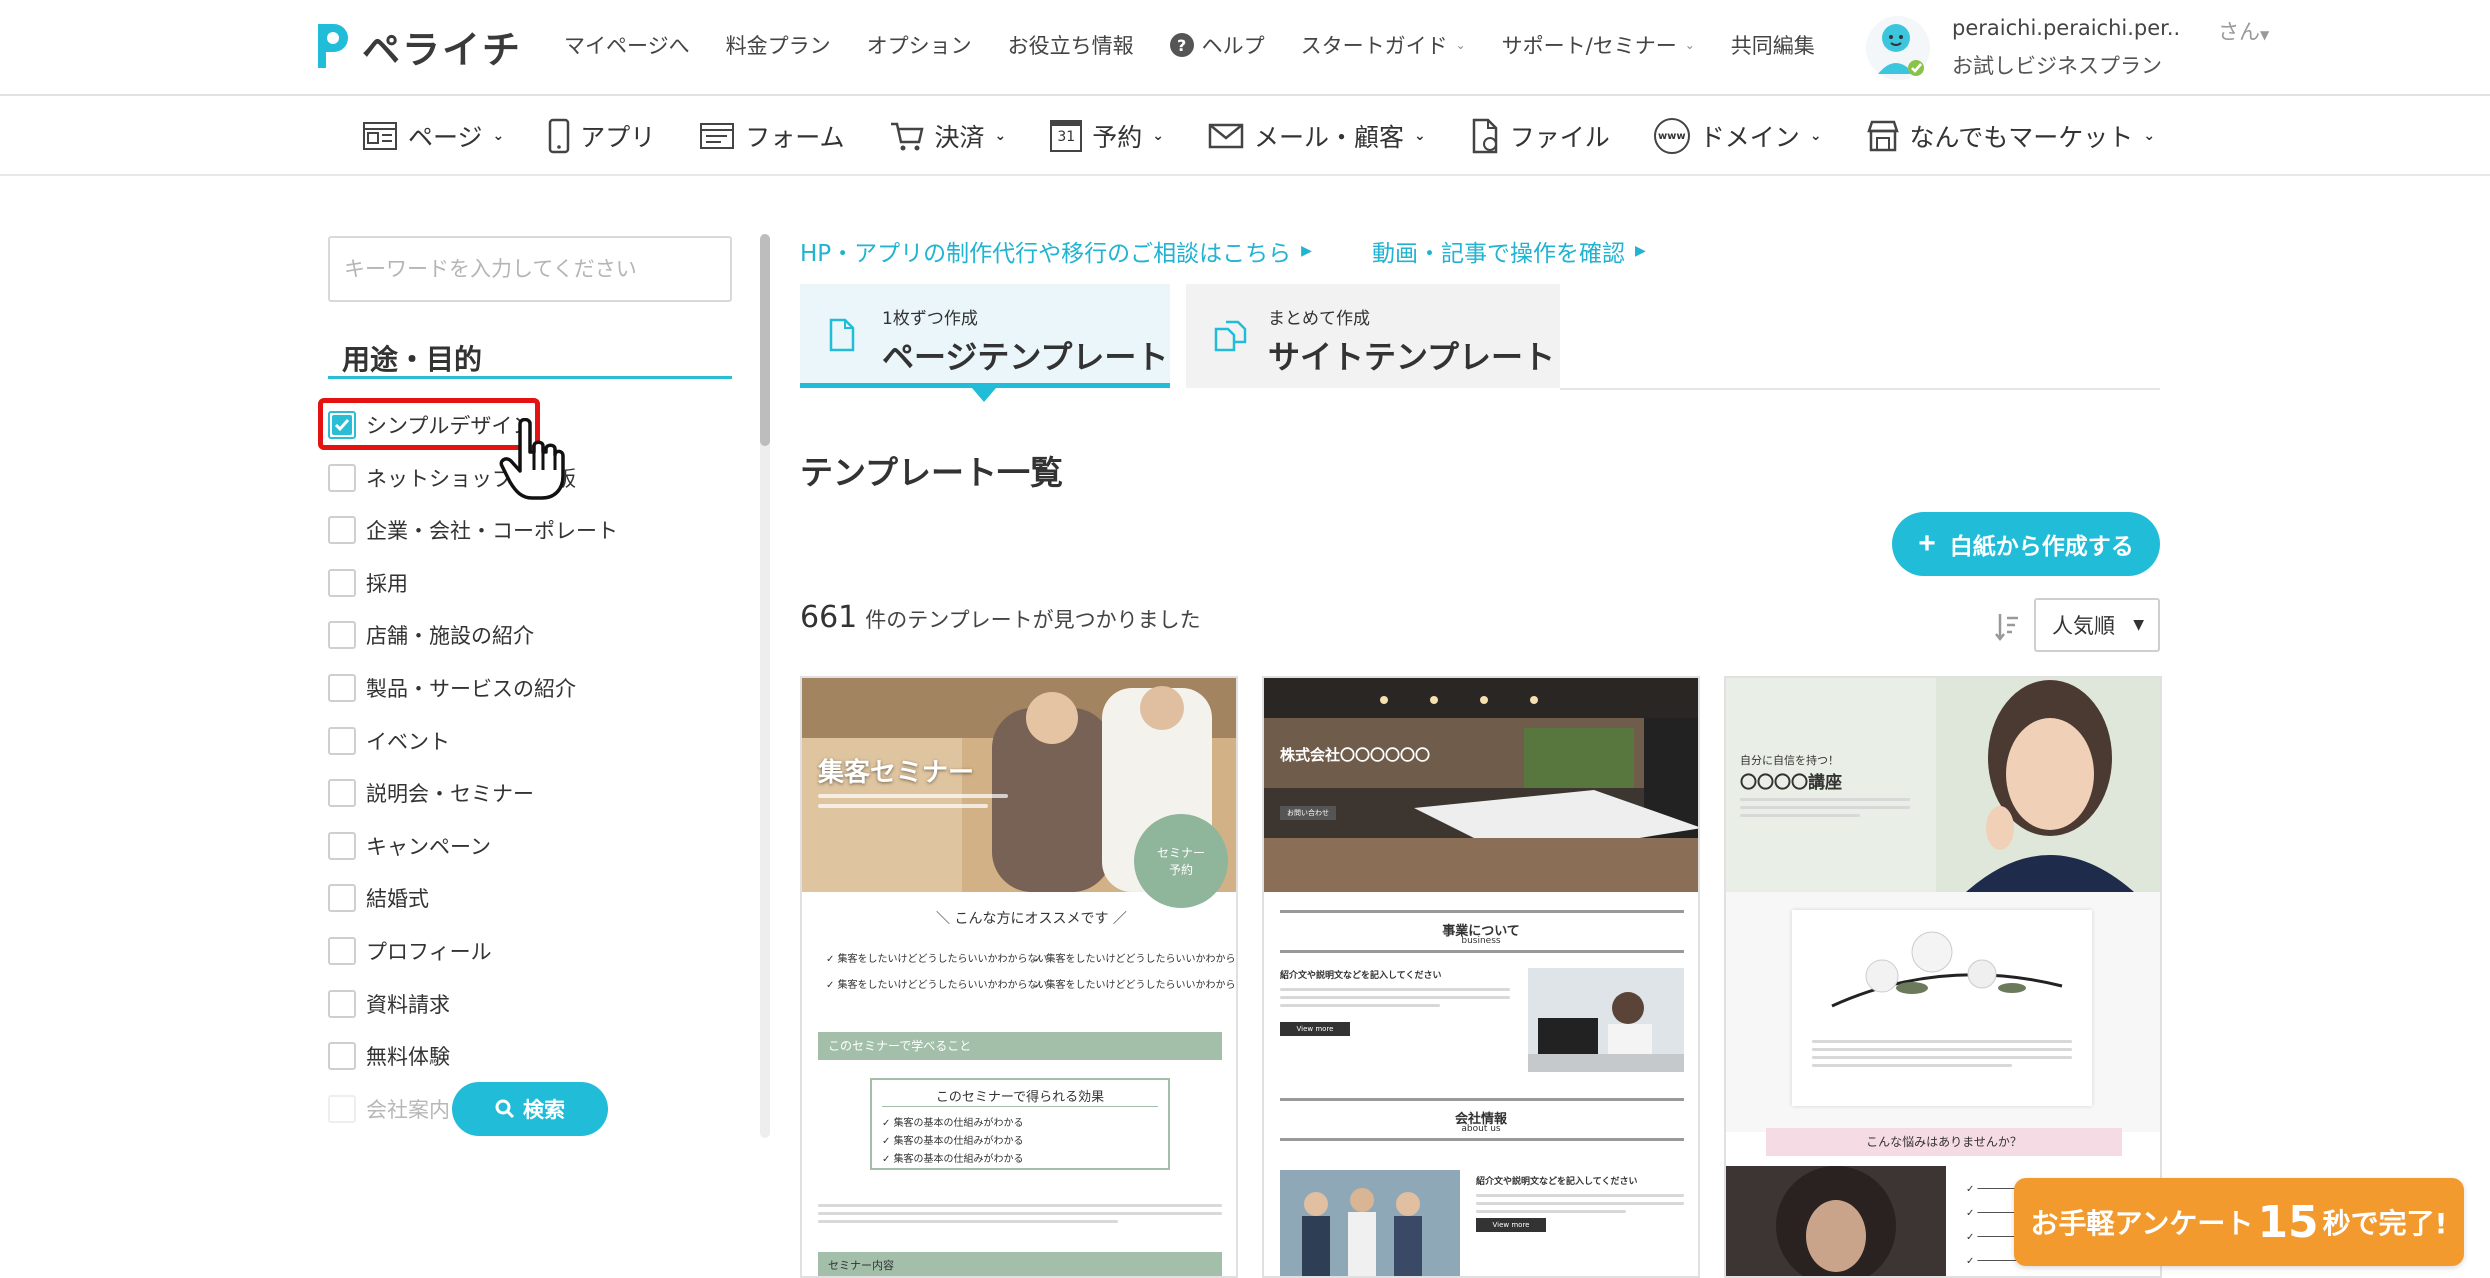 This screenshot has width=2490, height=1278. What do you see at coordinates (627, 45) in the screenshot?
I see `topnav-mypage: マイページへ` at bounding box center [627, 45].